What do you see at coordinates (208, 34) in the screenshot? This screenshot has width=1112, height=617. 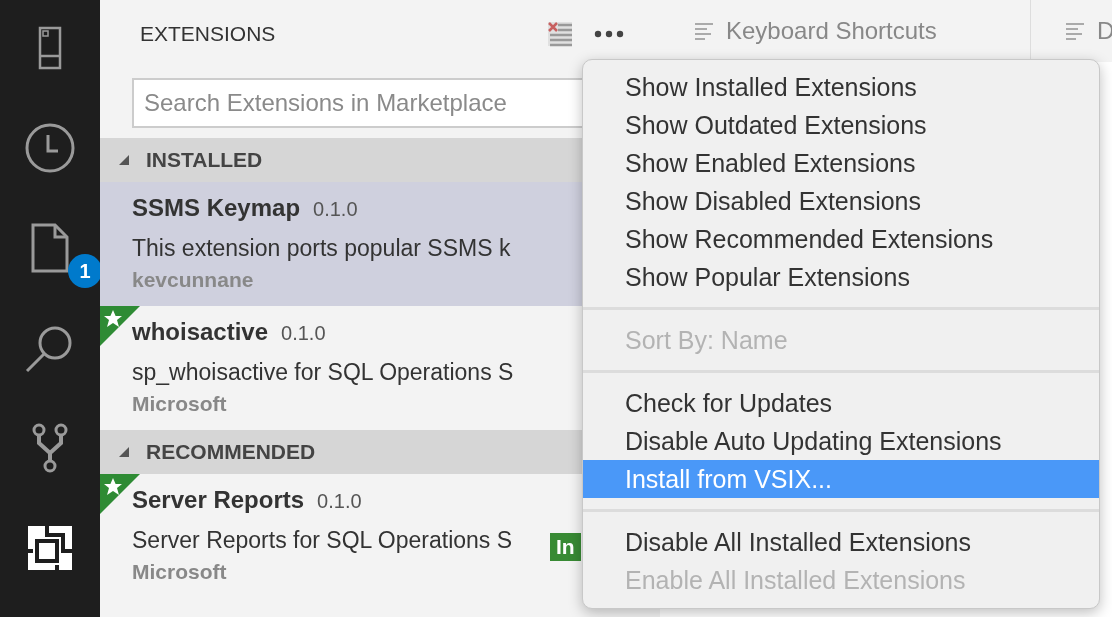 I see `panel-title: EXTENSIONS` at bounding box center [208, 34].